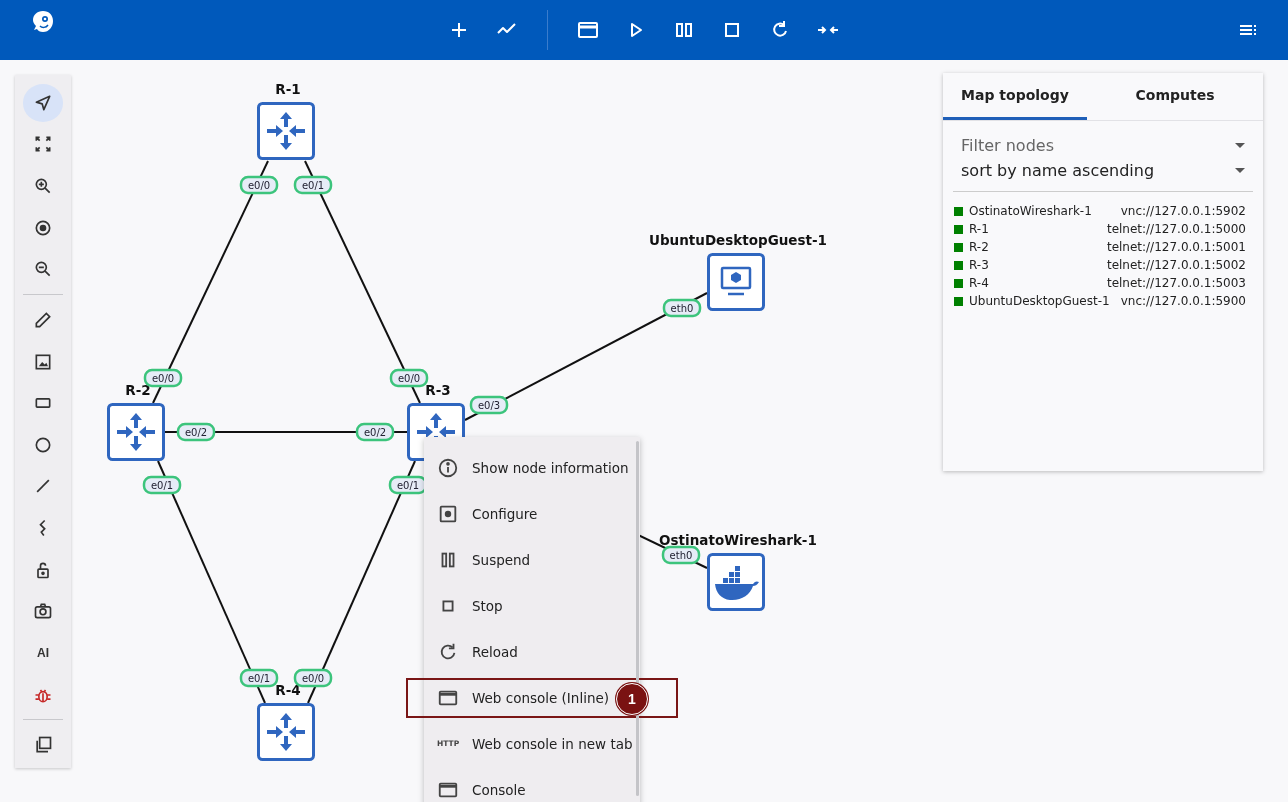 The image size is (1288, 802). I want to click on node-label: OstinatoWireshark-1, so click(738, 540).